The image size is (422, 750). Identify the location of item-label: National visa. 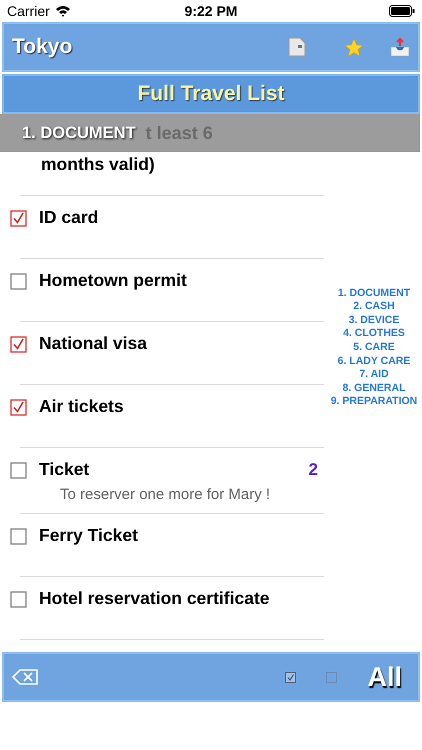
(181, 343).